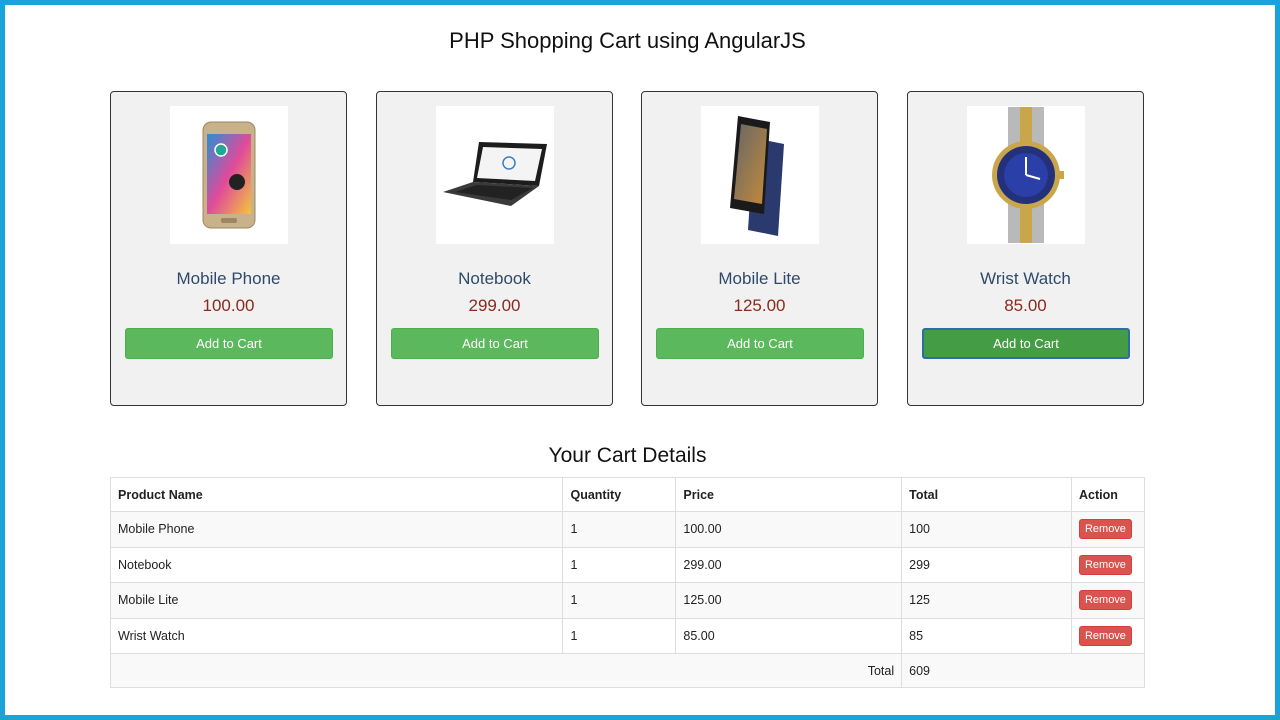 This screenshot has height=720, width=1280. I want to click on table-row: Mobile Phone 1 100.00 100 Remove, so click(627, 529).